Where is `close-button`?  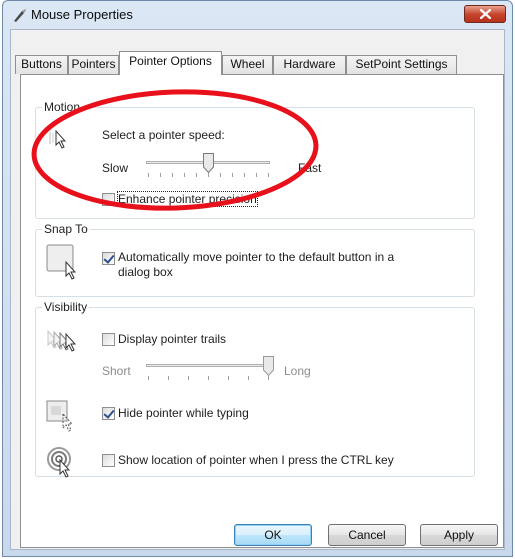 close-button is located at coordinates (485, 14).